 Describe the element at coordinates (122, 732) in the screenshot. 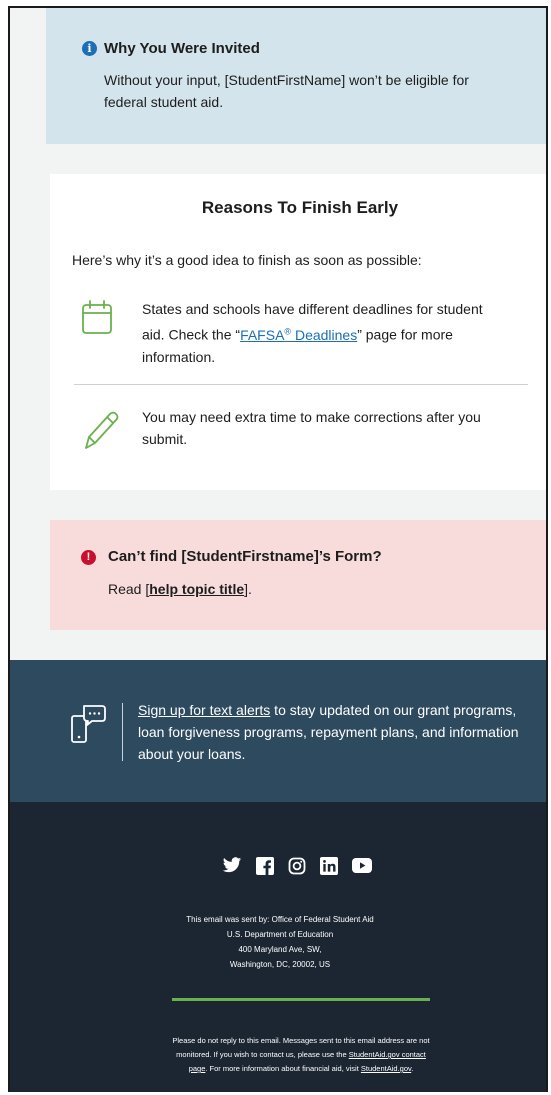

I see `alerts-divider` at that location.